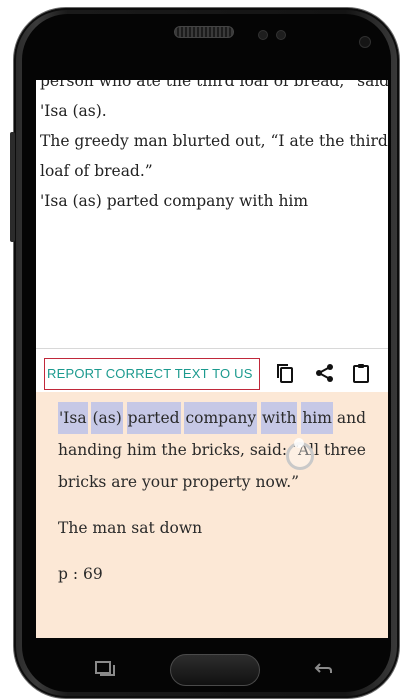 The image size is (401, 700). What do you see at coordinates (285, 373) in the screenshot?
I see `copy-icon` at bounding box center [285, 373].